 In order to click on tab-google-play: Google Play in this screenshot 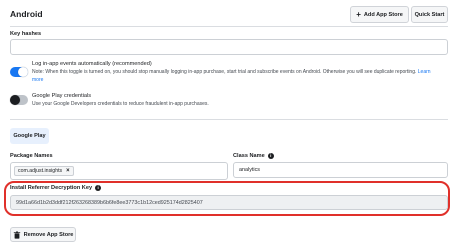, I will do `click(29, 136)`.